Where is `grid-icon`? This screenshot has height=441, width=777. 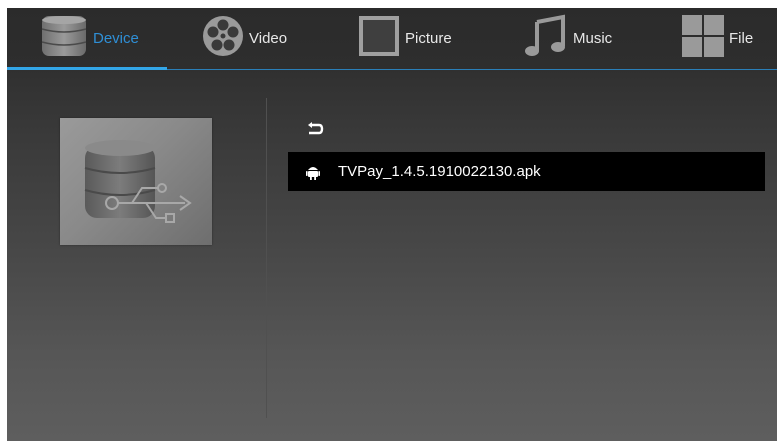
grid-icon is located at coordinates (703, 38).